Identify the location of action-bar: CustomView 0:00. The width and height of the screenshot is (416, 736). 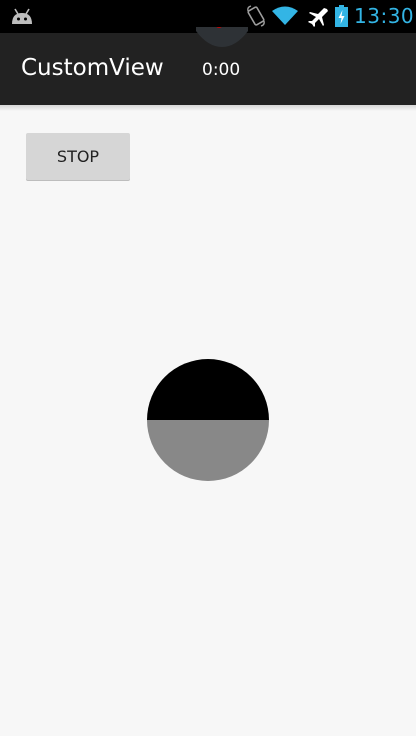
(208, 66).